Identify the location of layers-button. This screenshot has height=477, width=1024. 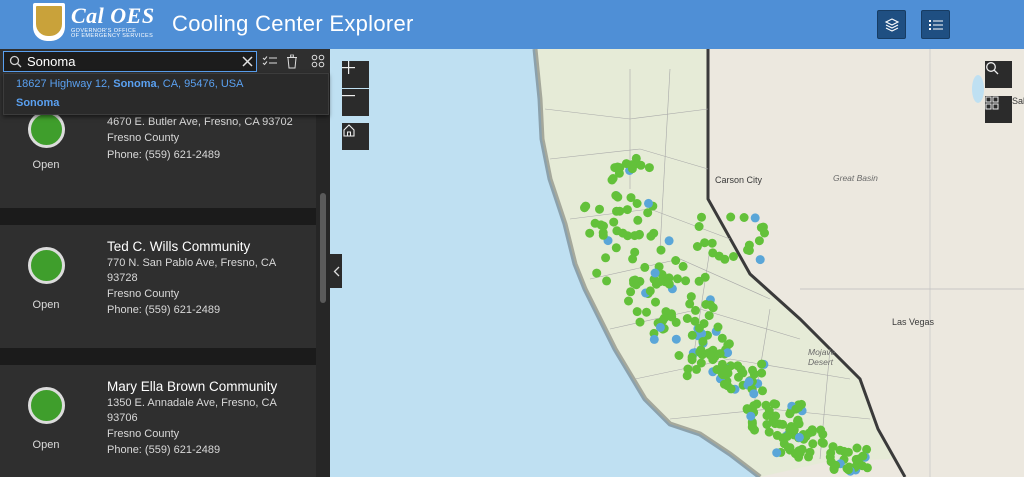
(891, 24).